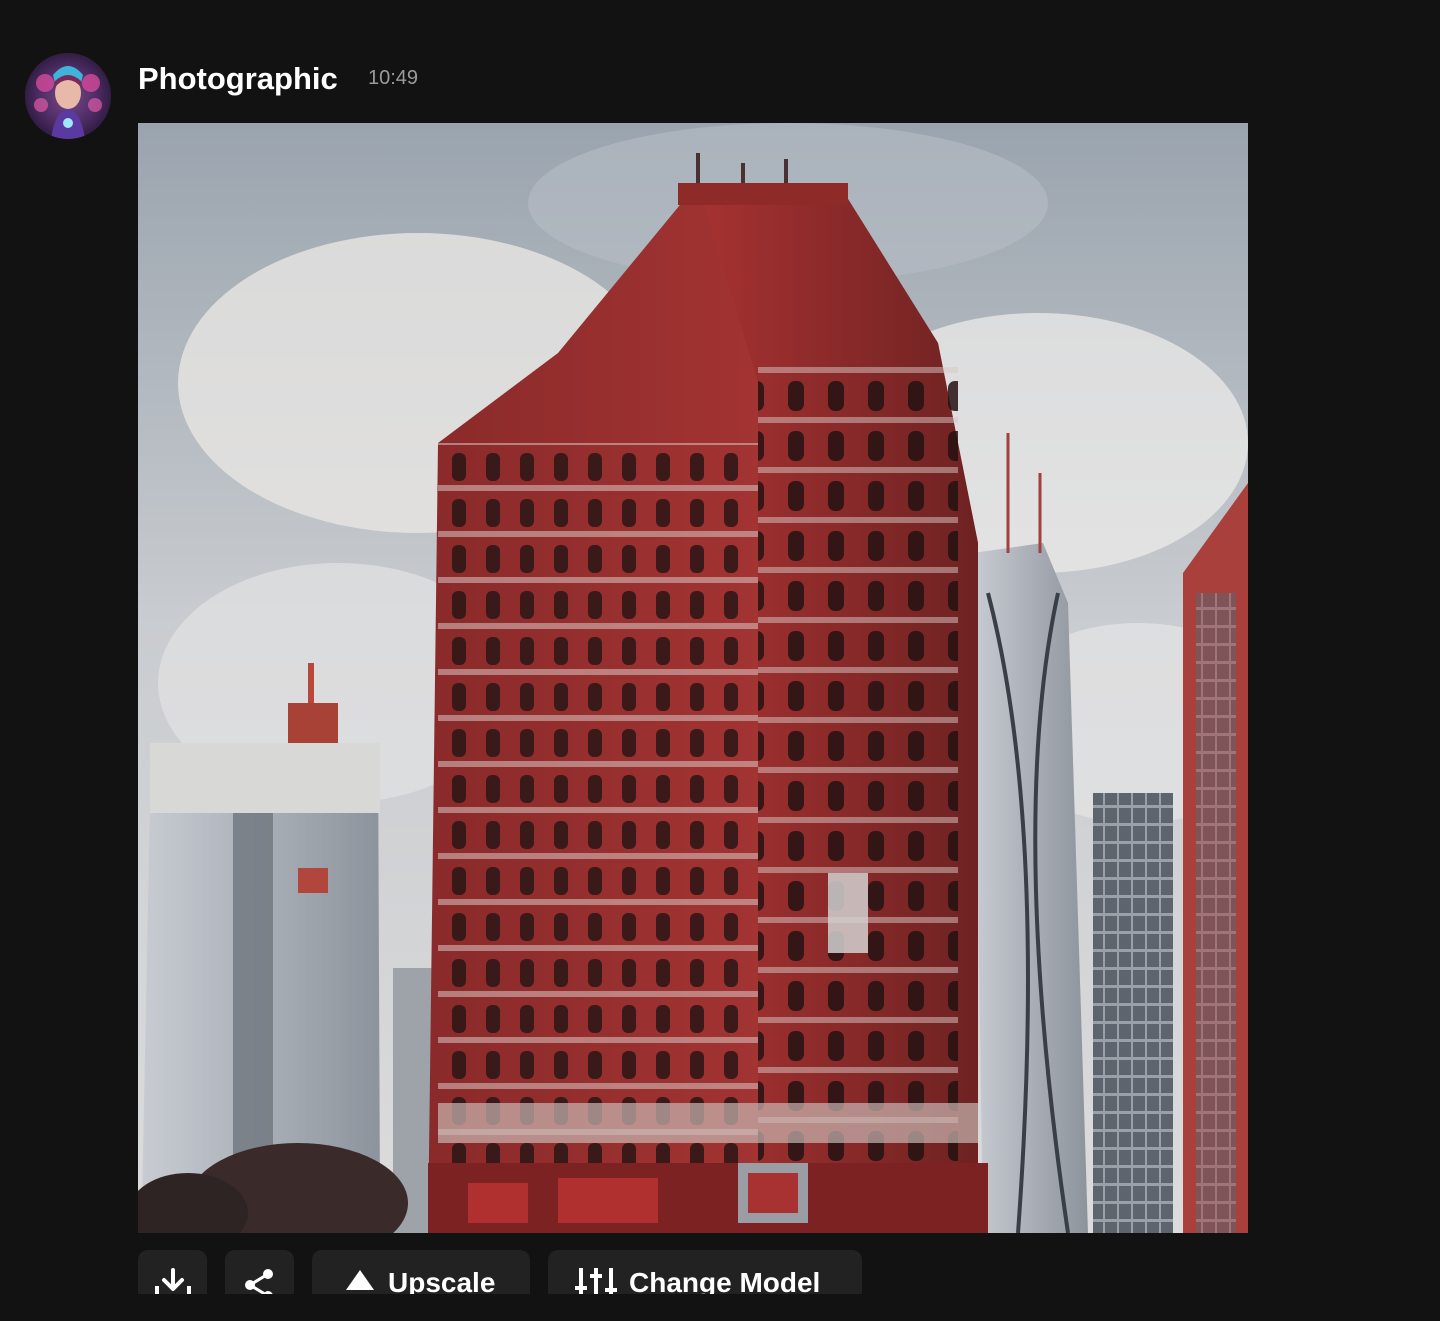 This screenshot has width=1440, height=1321. I want to click on triangle-up-icon, so click(360, 1281).